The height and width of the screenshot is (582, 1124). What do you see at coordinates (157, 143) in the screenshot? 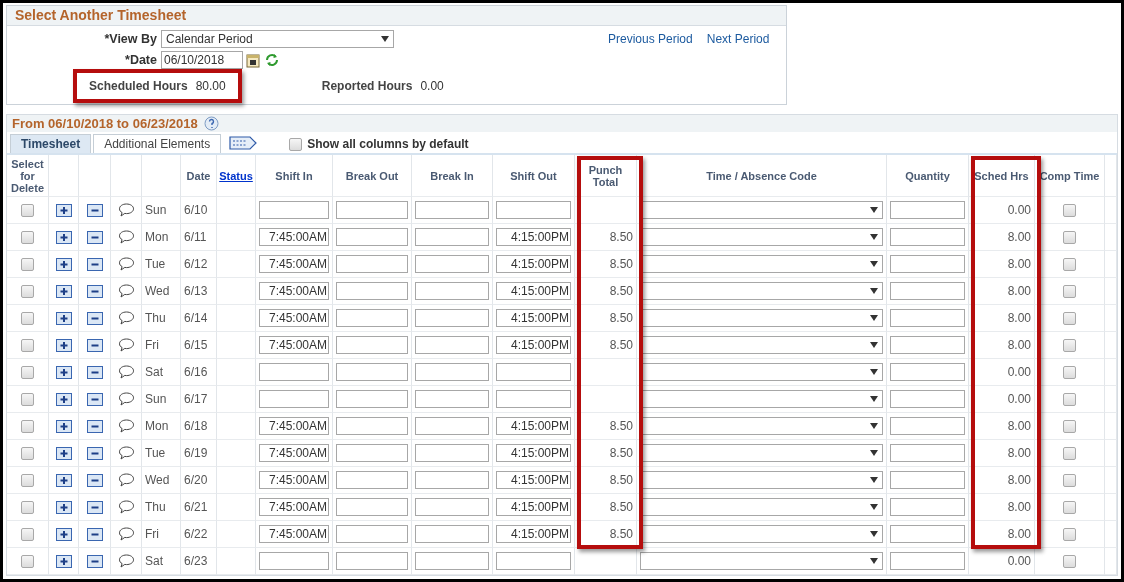
I see `tab: Additional Elements` at bounding box center [157, 143].